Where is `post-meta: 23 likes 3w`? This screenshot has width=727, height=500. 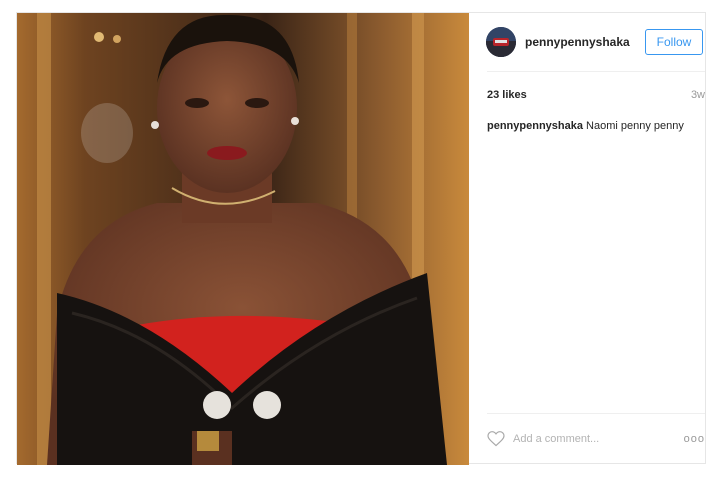 post-meta: 23 likes 3w is located at coordinates (596, 97).